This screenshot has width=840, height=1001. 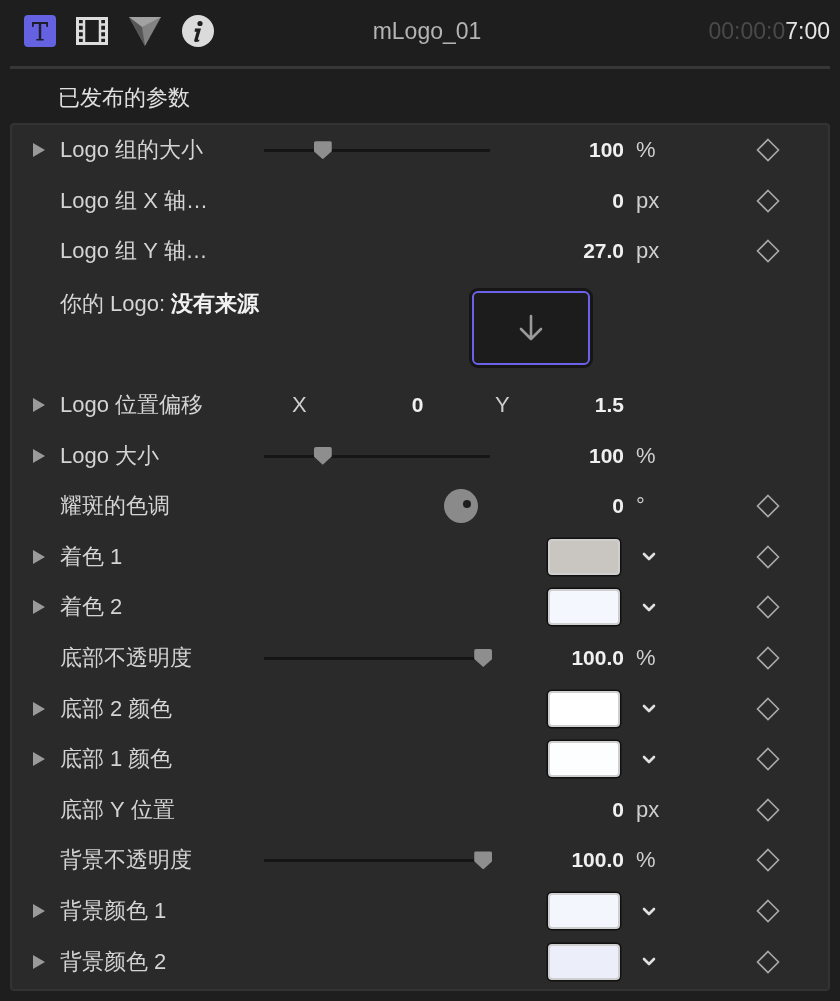 What do you see at coordinates (124, 98) in the screenshot?
I see `section-heading: 已发布的参数` at bounding box center [124, 98].